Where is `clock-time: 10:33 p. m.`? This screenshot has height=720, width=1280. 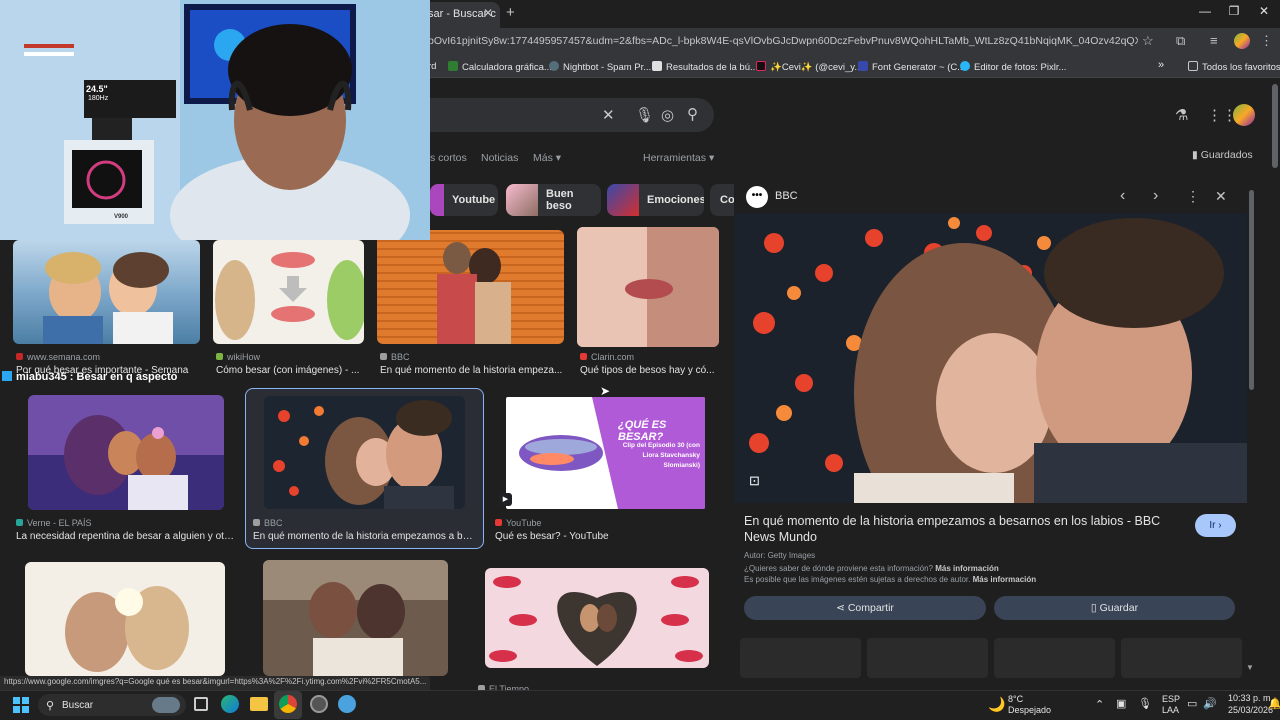
clock-time: 10:33 p. m. is located at coordinates (1250, 698).